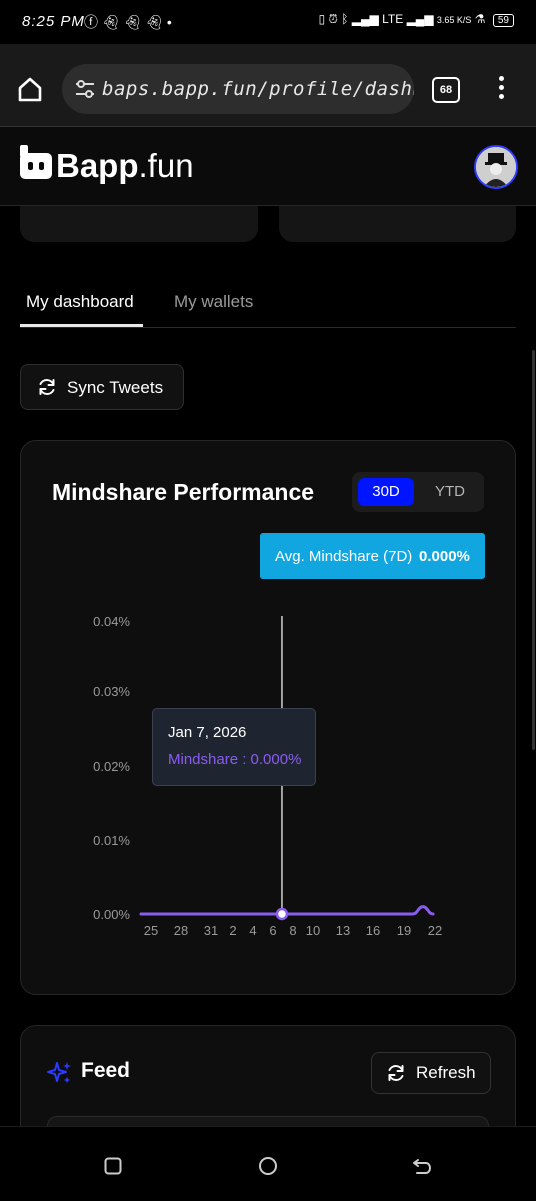 The image size is (536, 1201). Describe the element at coordinates (501, 91) in the screenshot. I see `browser-menu-icon` at that location.